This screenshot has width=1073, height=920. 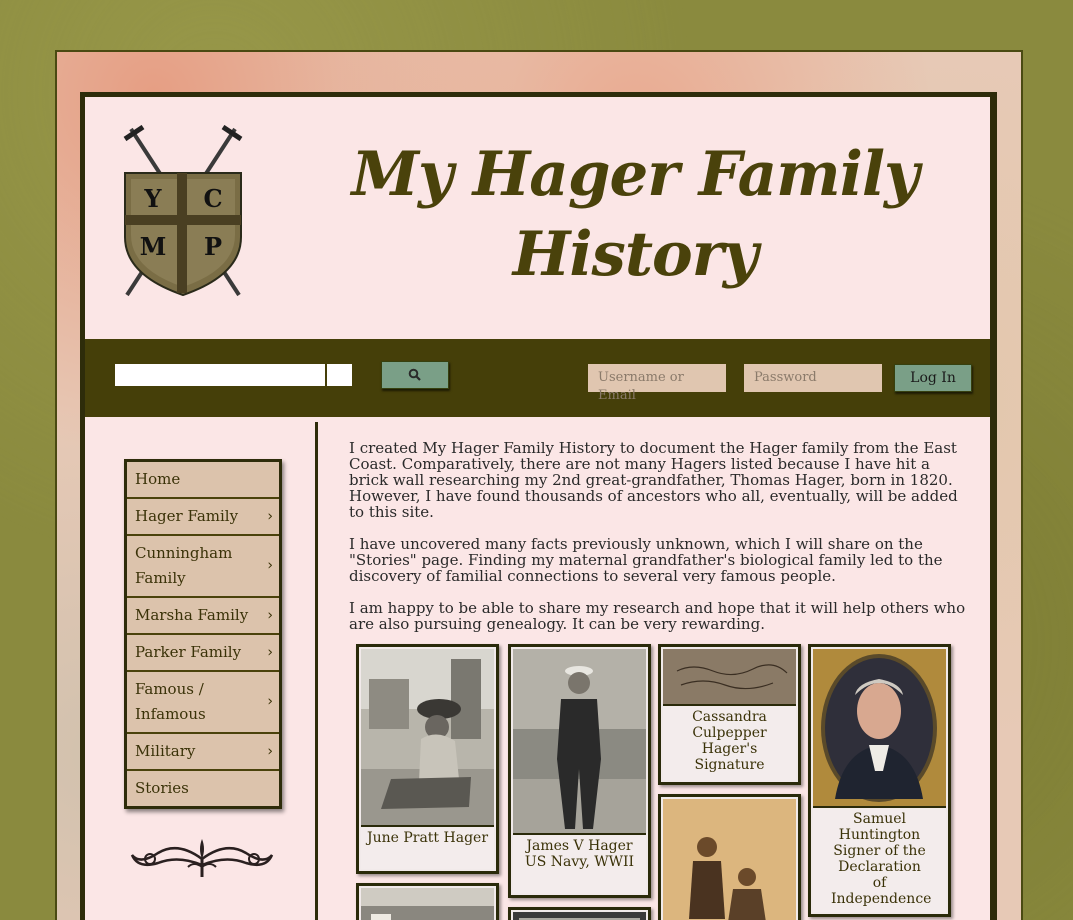 What do you see at coordinates (158, 479) in the screenshot?
I see `menu-item-label: Home` at bounding box center [158, 479].